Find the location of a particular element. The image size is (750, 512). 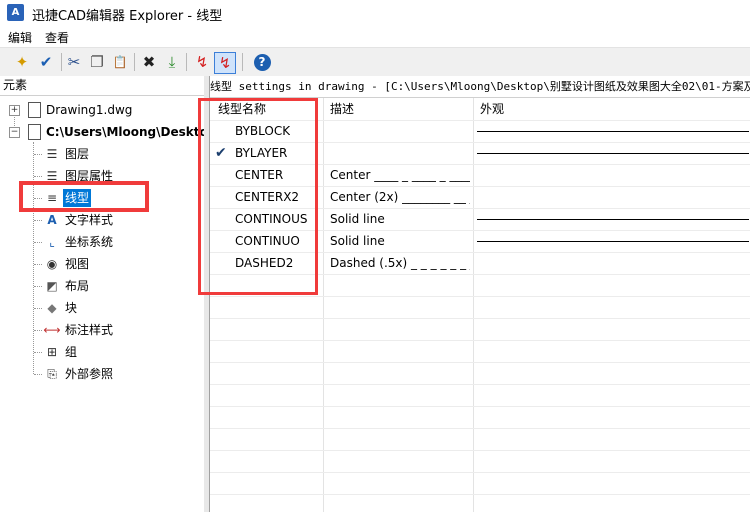

tree-item-label: 坐标系统 is located at coordinates (89, 242).